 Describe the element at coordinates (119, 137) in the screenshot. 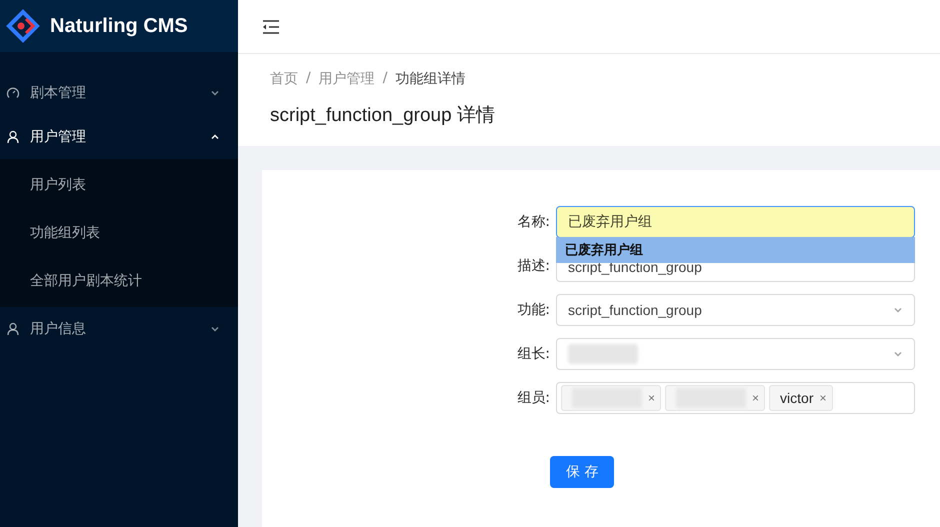

I see `menu-item: 用户管理` at that location.